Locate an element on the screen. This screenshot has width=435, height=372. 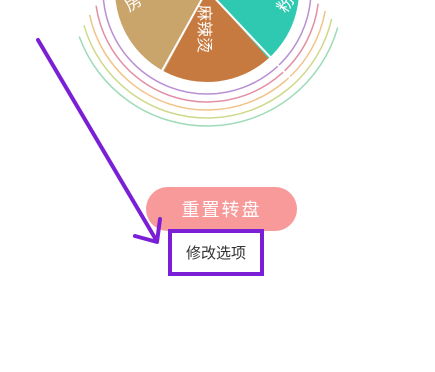
modify-options-highlight: 修改选项 is located at coordinates (216, 252).